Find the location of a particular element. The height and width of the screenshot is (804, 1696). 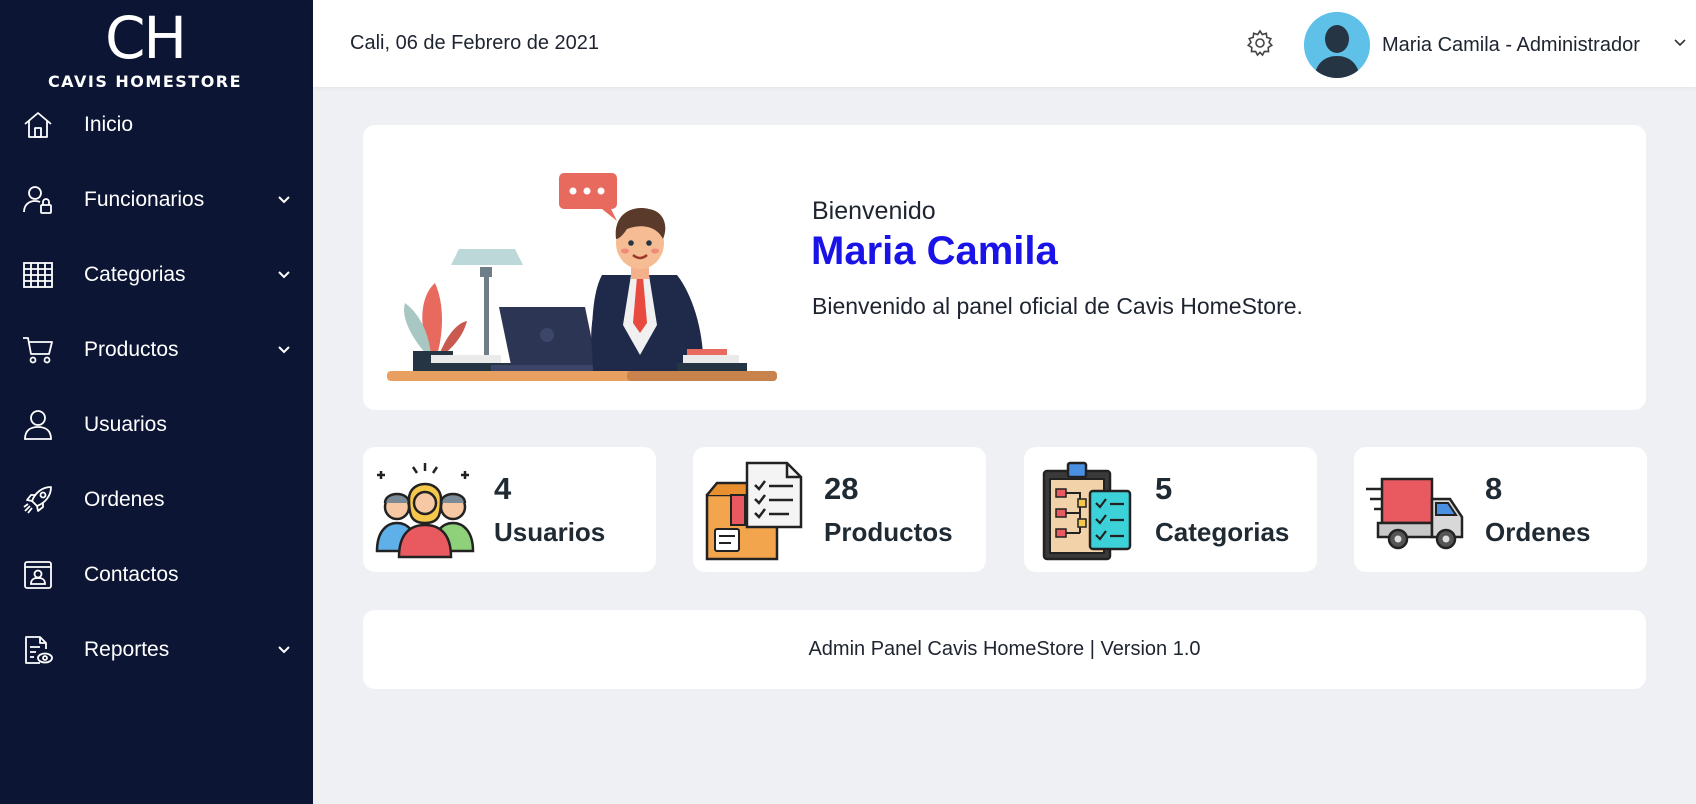

sidebar-item-productos: Productos is located at coordinates (156, 350).